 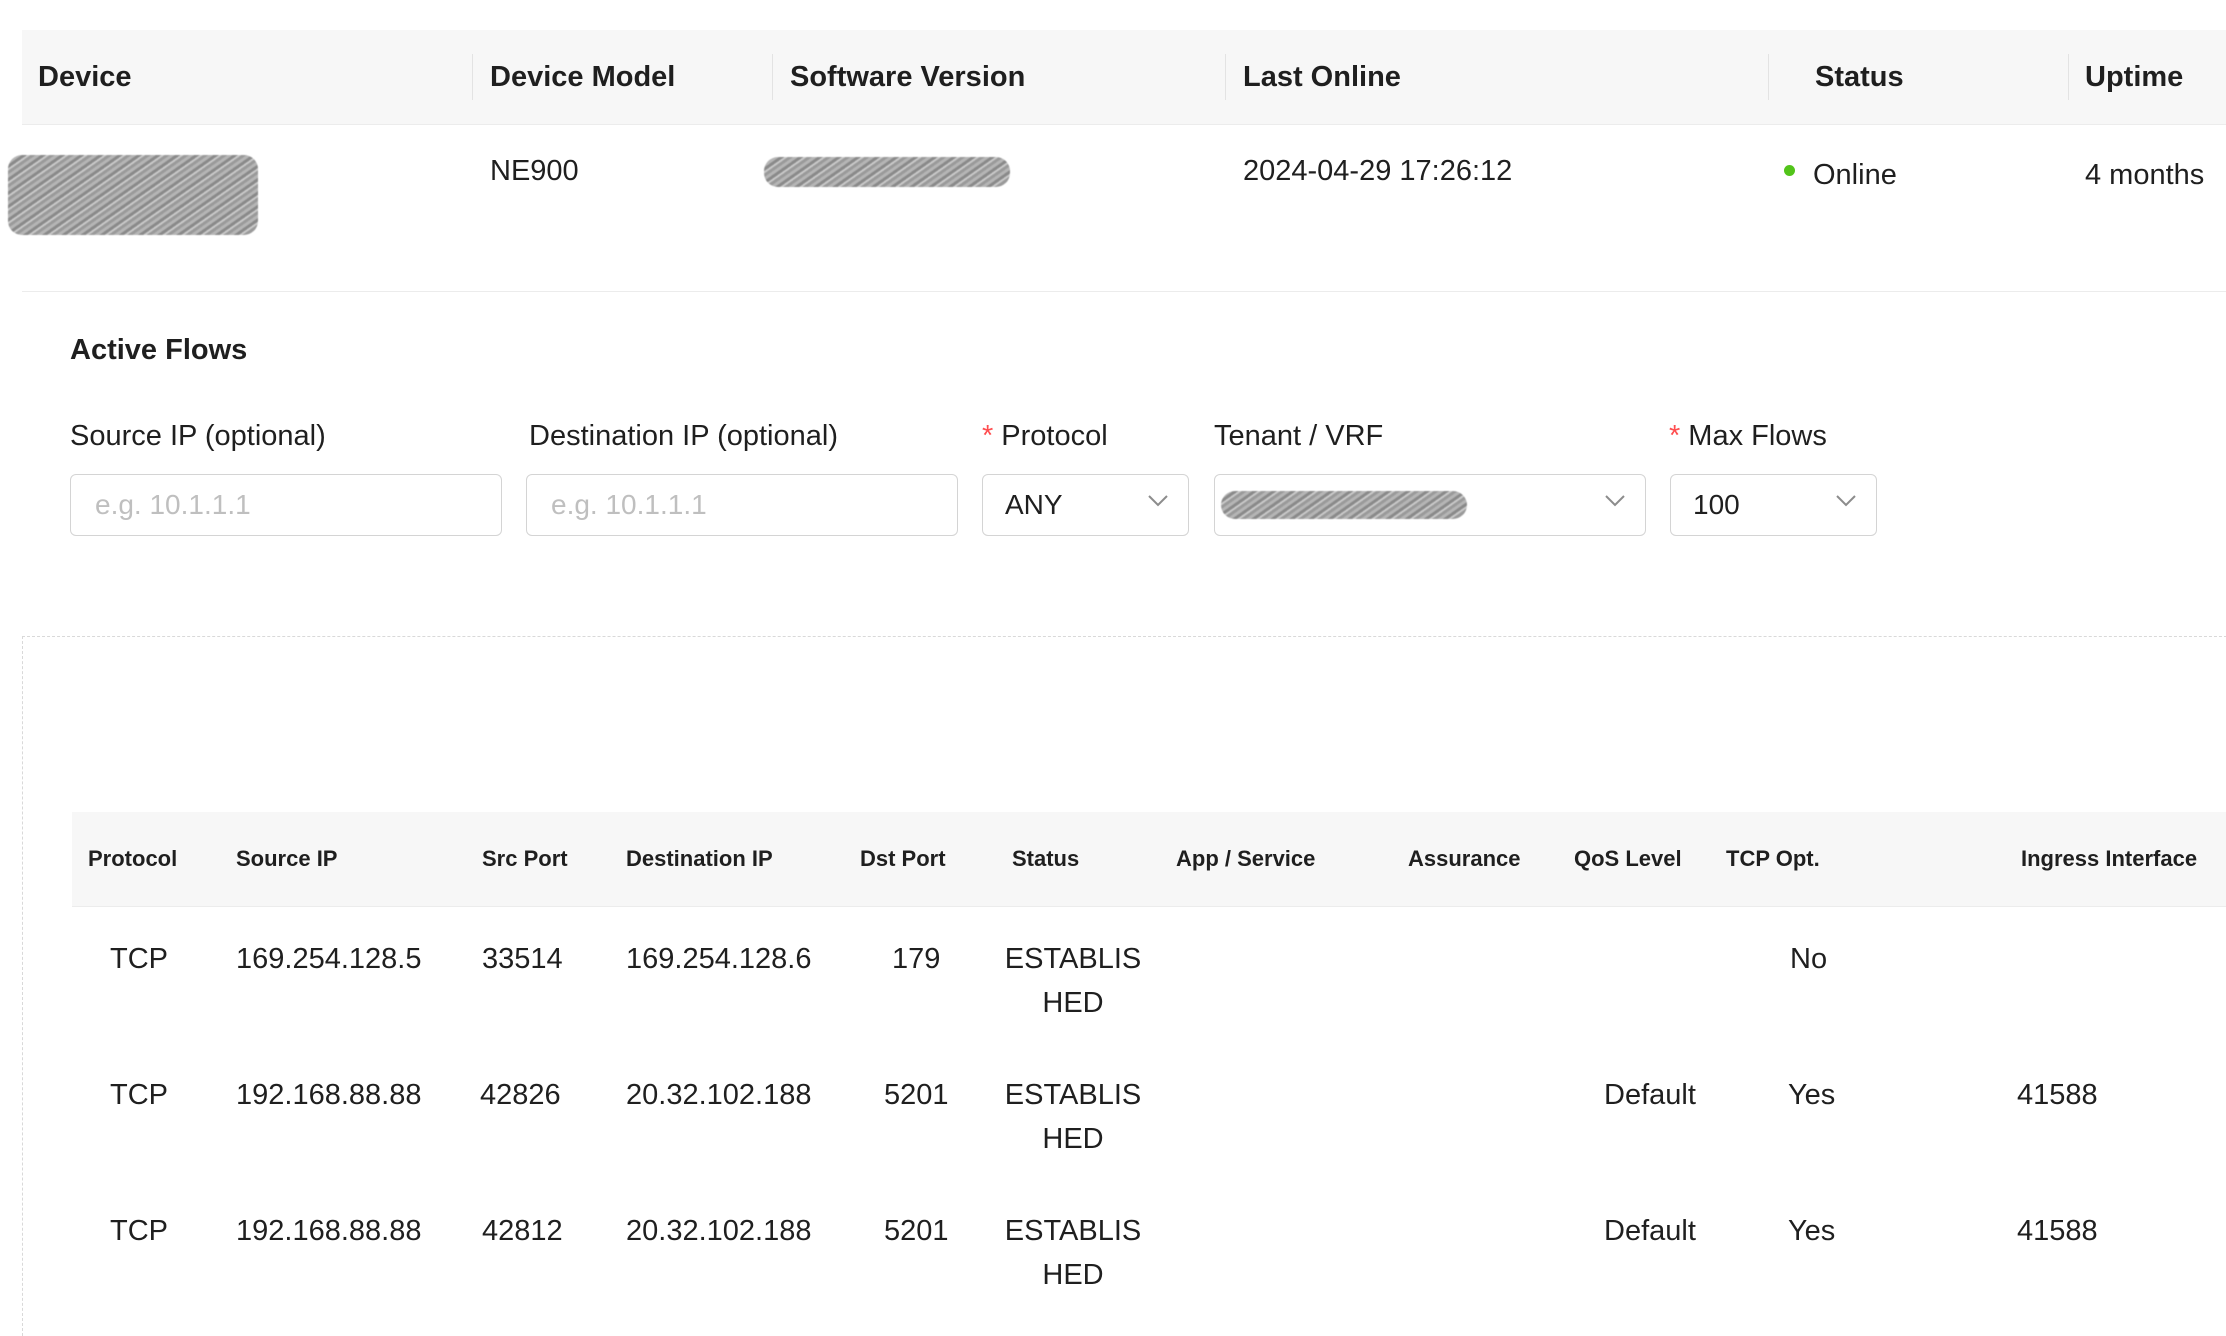 I want to click on header-device-model: Device Model, so click(x=583, y=77).